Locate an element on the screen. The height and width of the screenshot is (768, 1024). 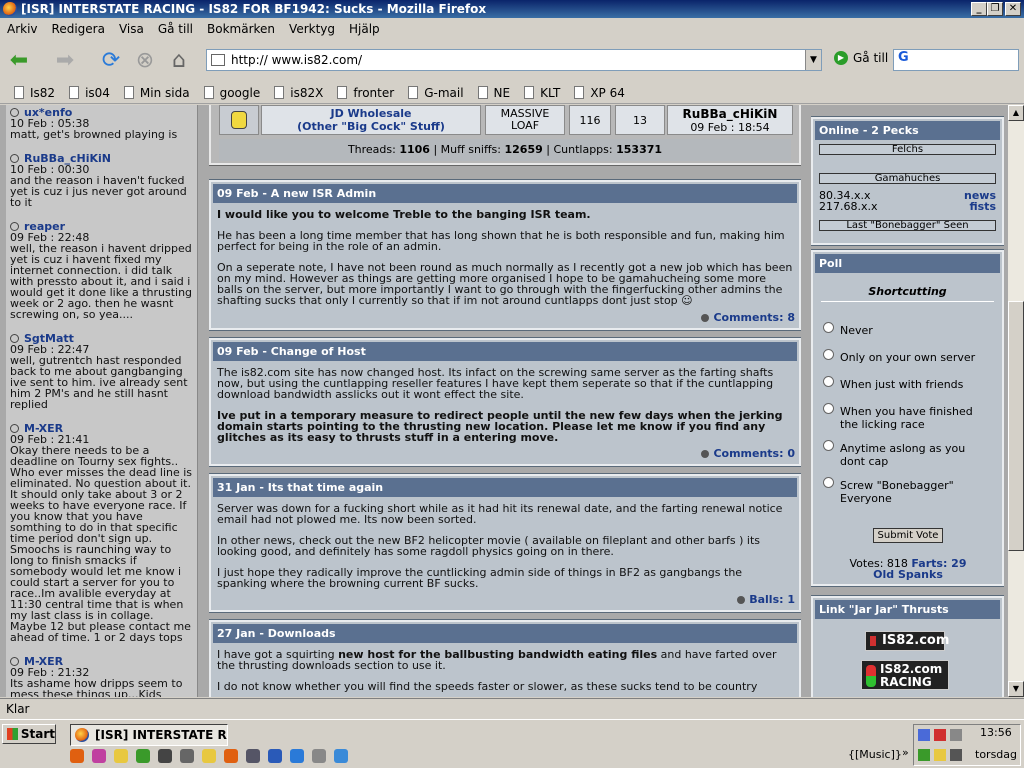
poll-option: Screw "Bonebagger" Everyone is located at coordinates (908, 491).